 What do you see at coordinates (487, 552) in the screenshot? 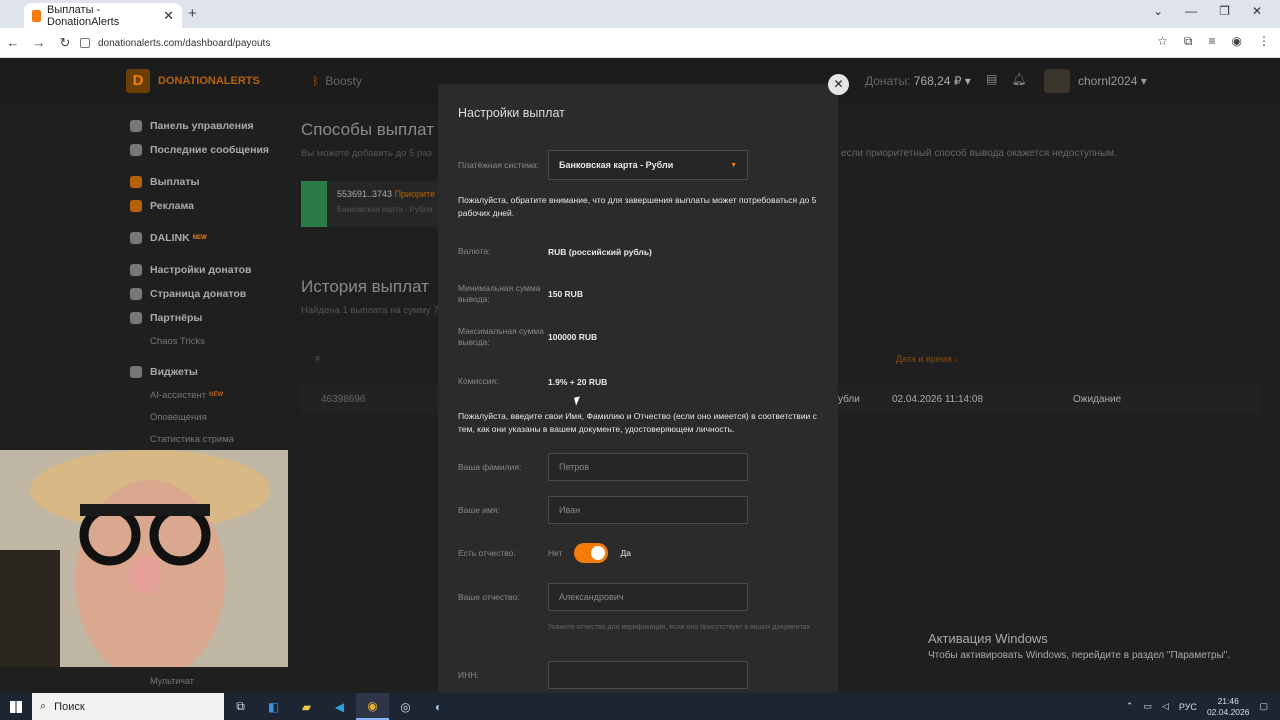
I see `patronymic-toggle-label: Есть отчество:` at bounding box center [487, 552].